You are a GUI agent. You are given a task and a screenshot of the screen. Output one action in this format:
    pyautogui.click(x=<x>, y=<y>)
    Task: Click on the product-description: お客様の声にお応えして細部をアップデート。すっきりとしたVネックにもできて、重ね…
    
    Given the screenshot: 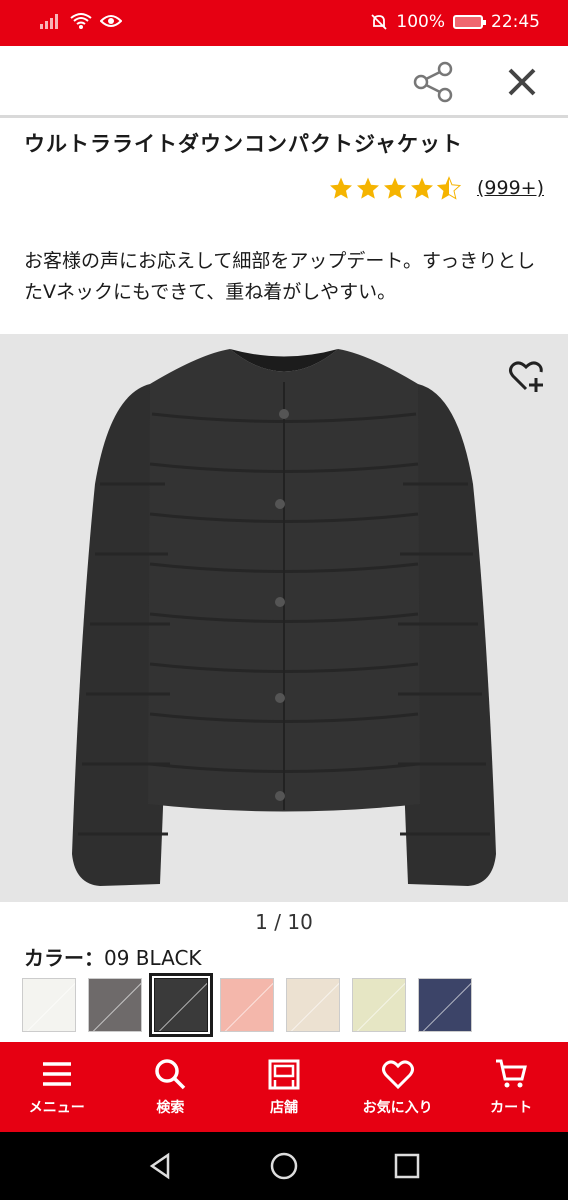 What is the action you would take?
    pyautogui.click(x=280, y=276)
    